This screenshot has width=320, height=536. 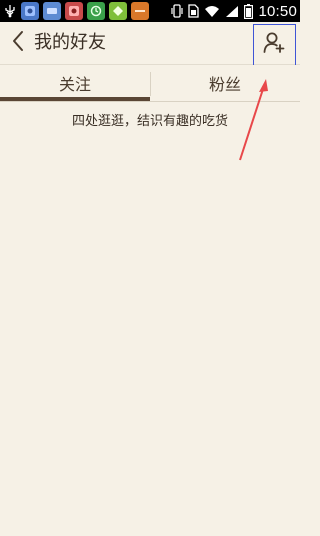 I want to click on notification-icons, so click(x=74, y=11).